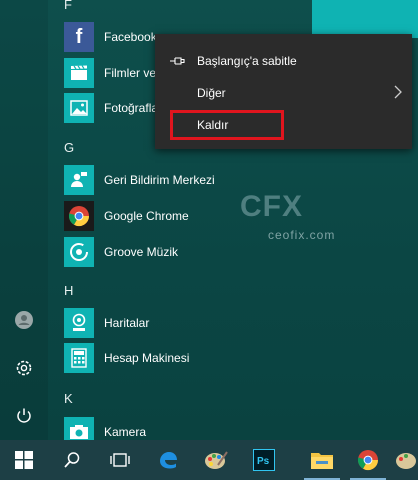 The height and width of the screenshot is (480, 418). I want to click on user-icon, so click(24, 320).